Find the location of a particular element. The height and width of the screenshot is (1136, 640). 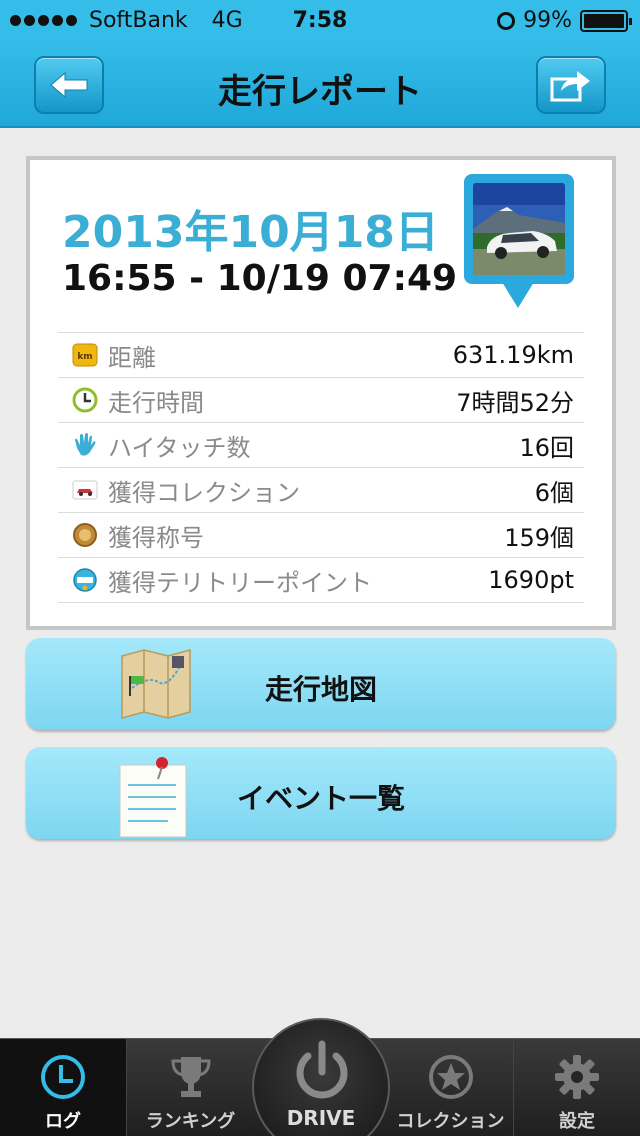

tab-ranking: ランキング is located at coordinates (190, 1087).